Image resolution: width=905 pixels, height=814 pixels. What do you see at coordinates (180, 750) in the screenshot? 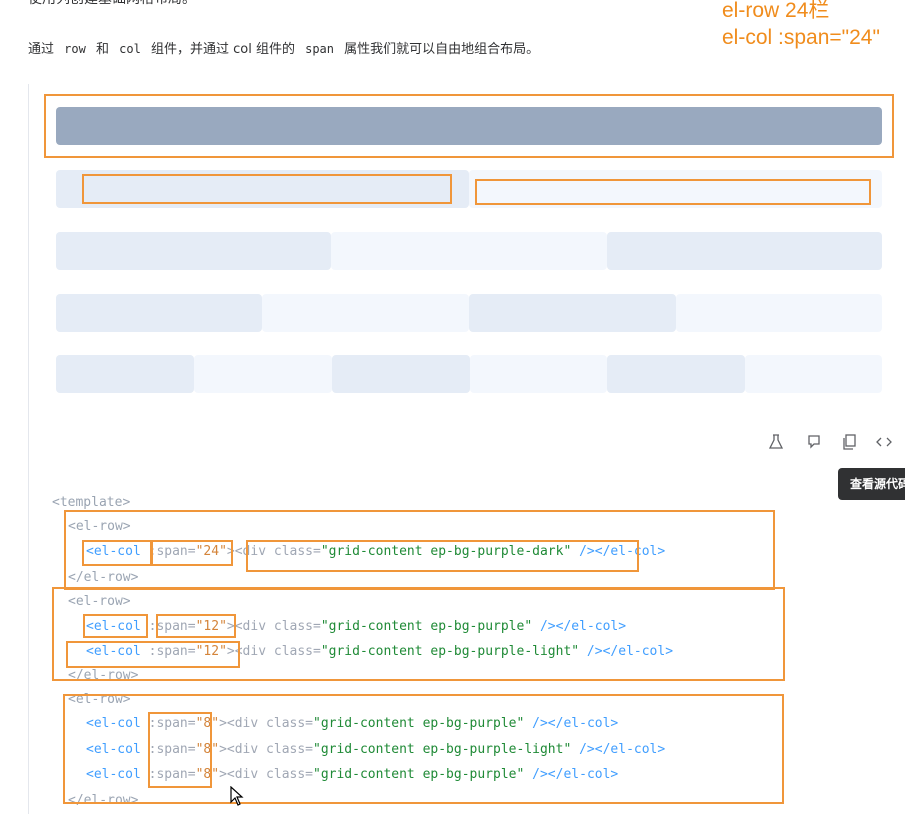
I see `highlight-box-code-span8` at bounding box center [180, 750].